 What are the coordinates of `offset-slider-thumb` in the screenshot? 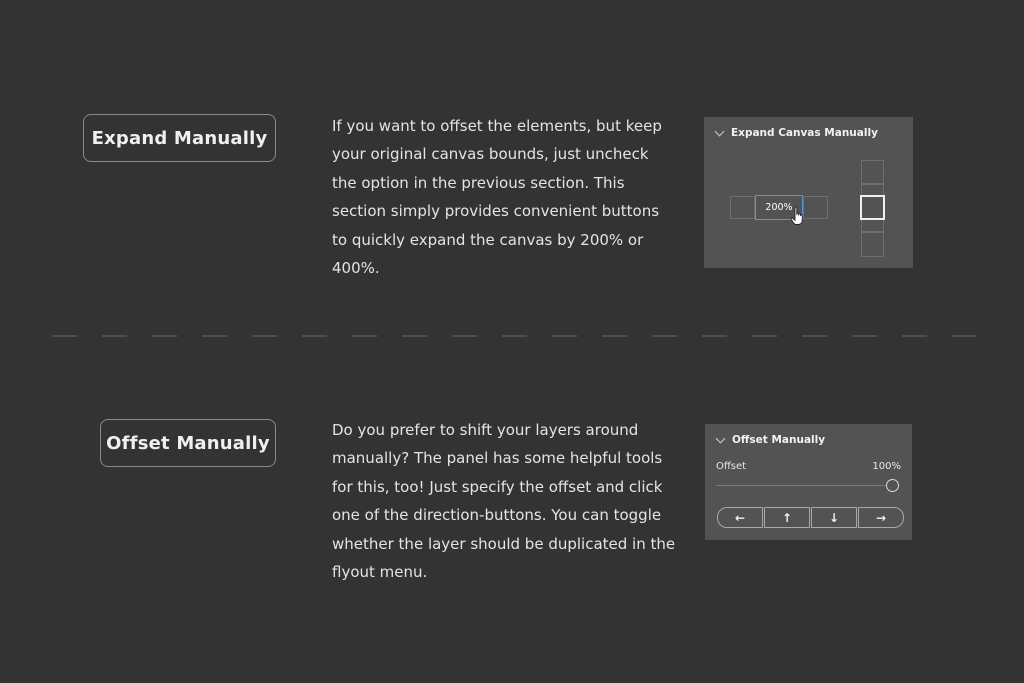 It's located at (892, 485).